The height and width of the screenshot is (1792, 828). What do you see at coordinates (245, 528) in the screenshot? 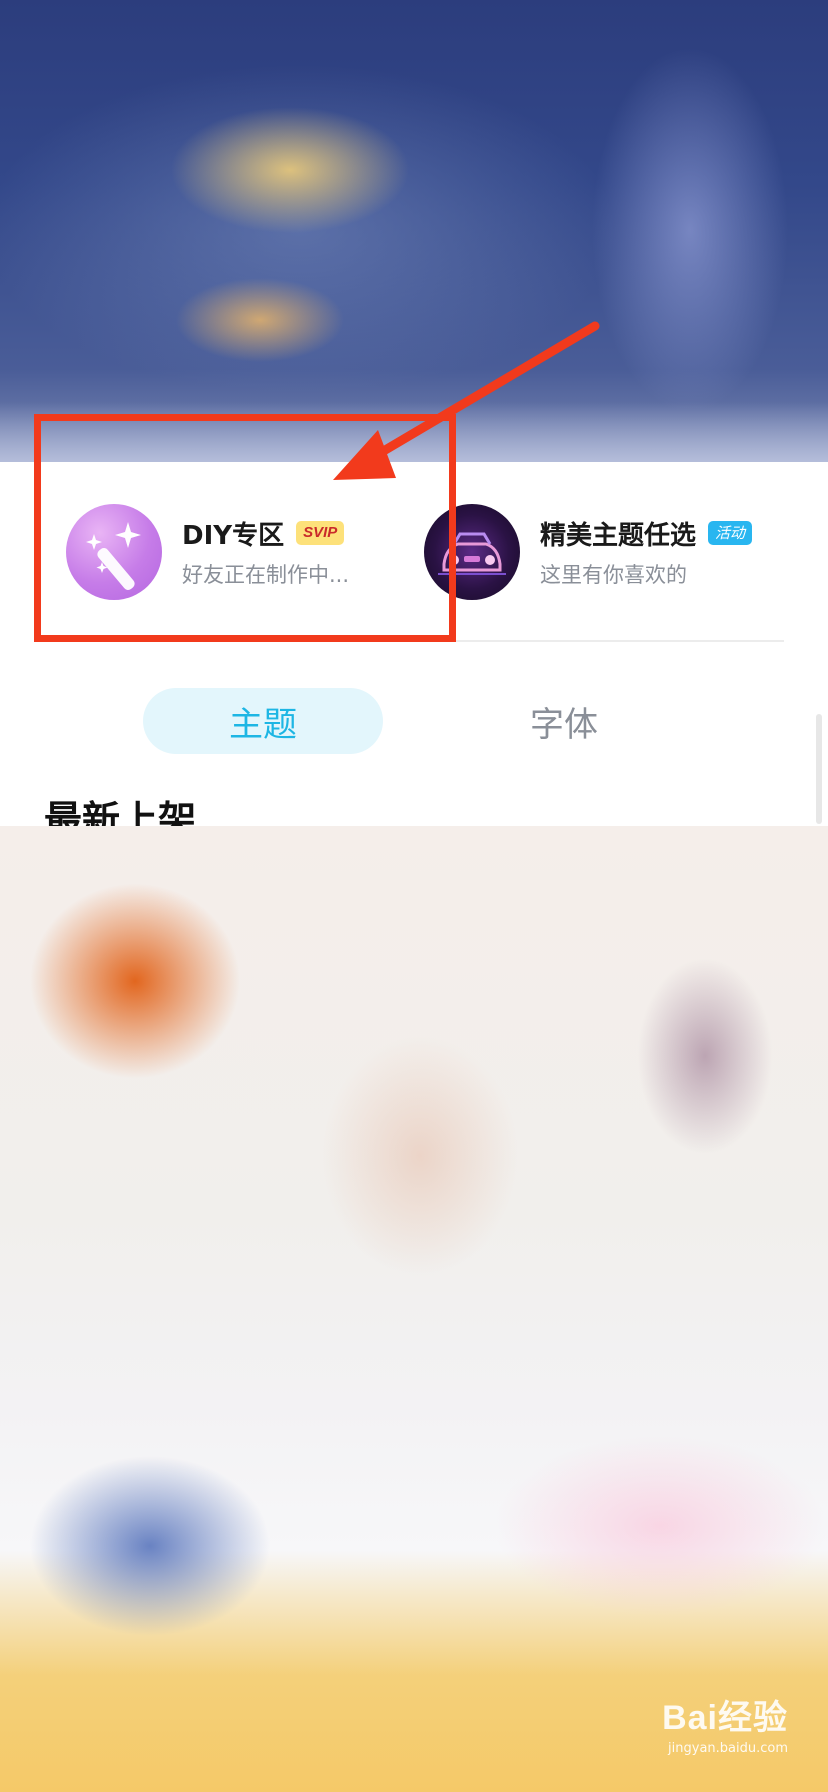
I see `annotation-highlight-box` at bounding box center [245, 528].